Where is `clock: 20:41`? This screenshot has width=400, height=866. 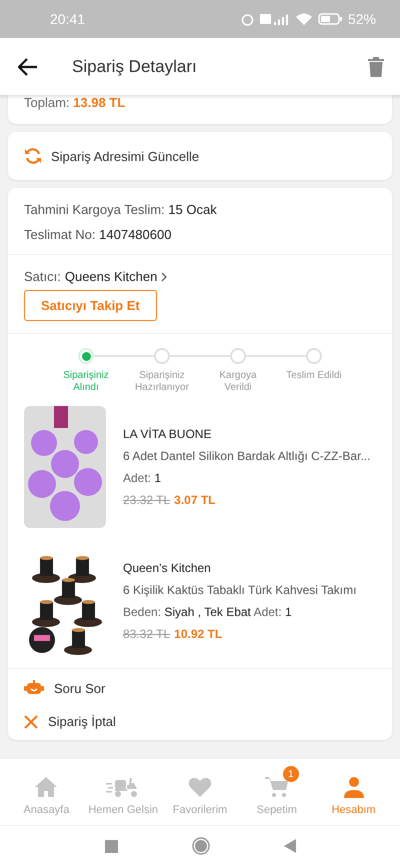
clock: 20:41 is located at coordinates (68, 19).